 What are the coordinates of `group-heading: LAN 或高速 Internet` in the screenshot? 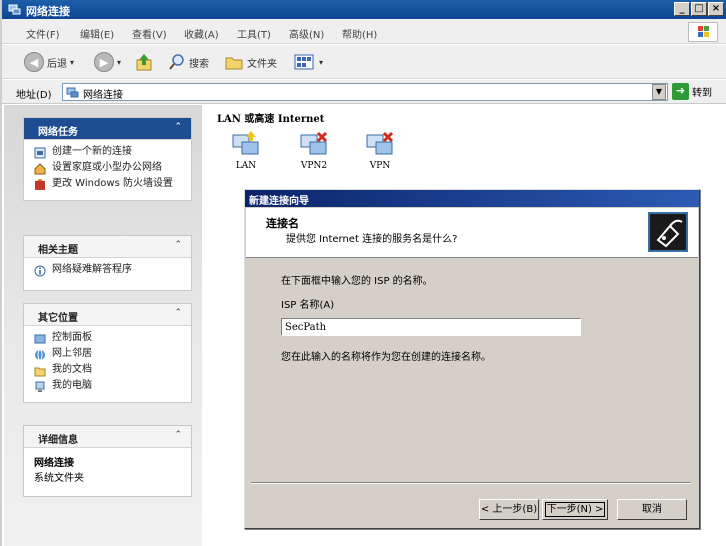 It's located at (271, 119).